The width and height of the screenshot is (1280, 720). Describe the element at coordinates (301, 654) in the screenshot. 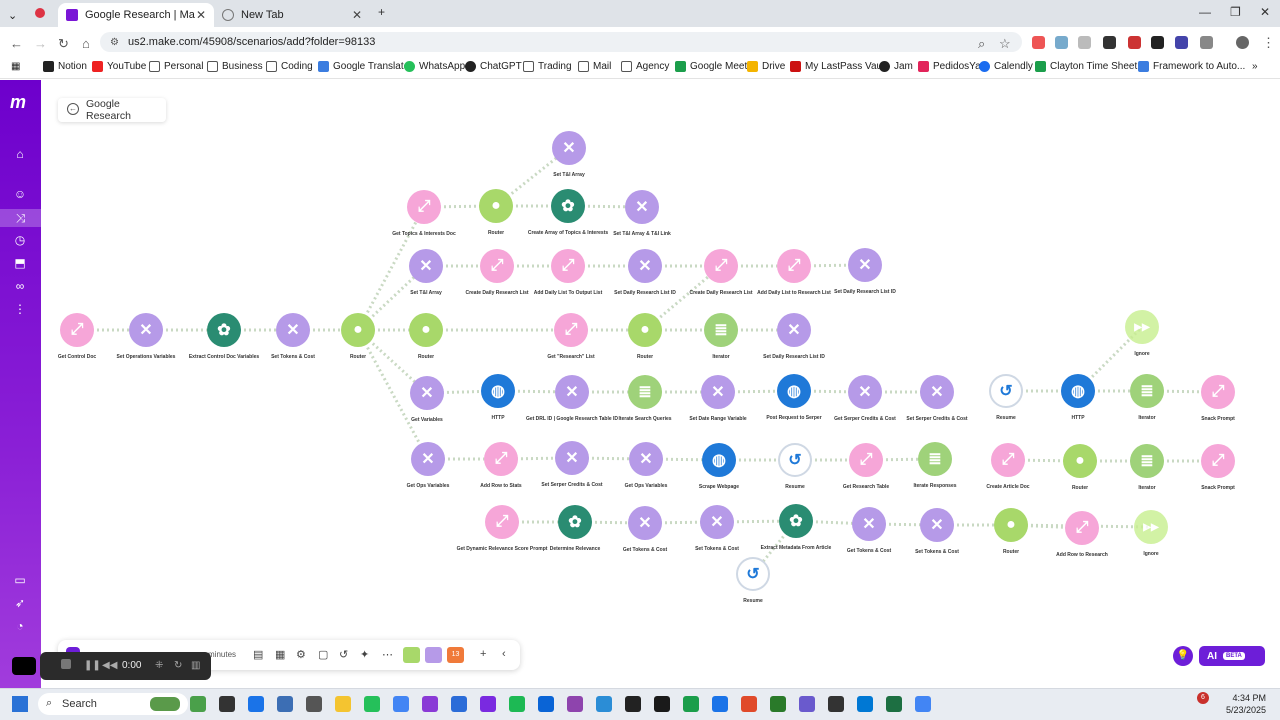

I see `settings-gear-icon: ⚙` at that location.